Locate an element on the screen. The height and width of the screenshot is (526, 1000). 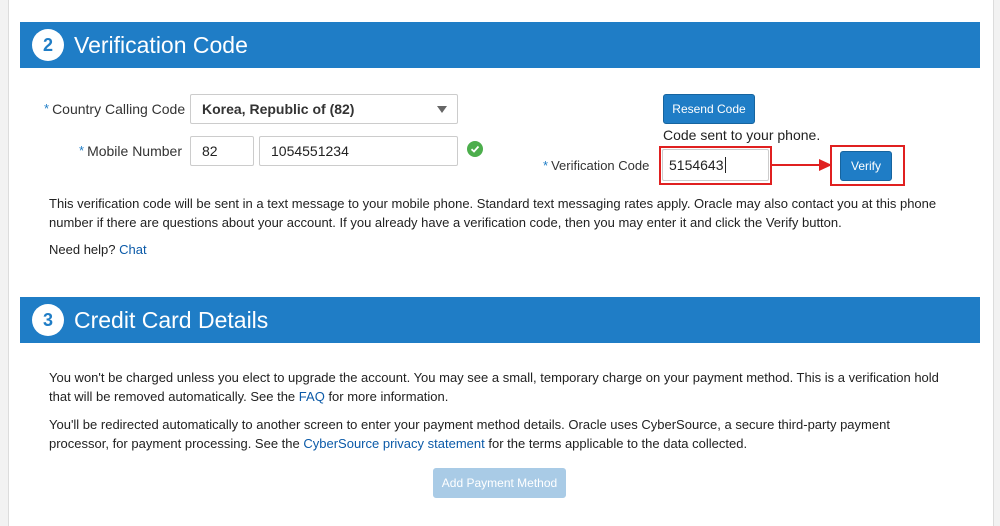
credit-card-section-header: 3 Credit Card Details is located at coordinates (500, 320).